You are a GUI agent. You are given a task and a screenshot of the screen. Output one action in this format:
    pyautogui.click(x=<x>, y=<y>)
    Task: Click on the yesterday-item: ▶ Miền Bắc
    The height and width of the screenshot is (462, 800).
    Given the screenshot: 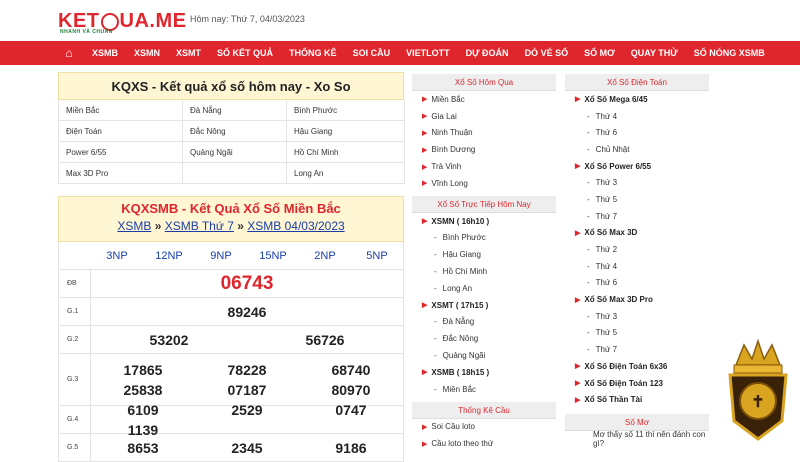 What is the action you would take?
    pyautogui.click(x=484, y=99)
    